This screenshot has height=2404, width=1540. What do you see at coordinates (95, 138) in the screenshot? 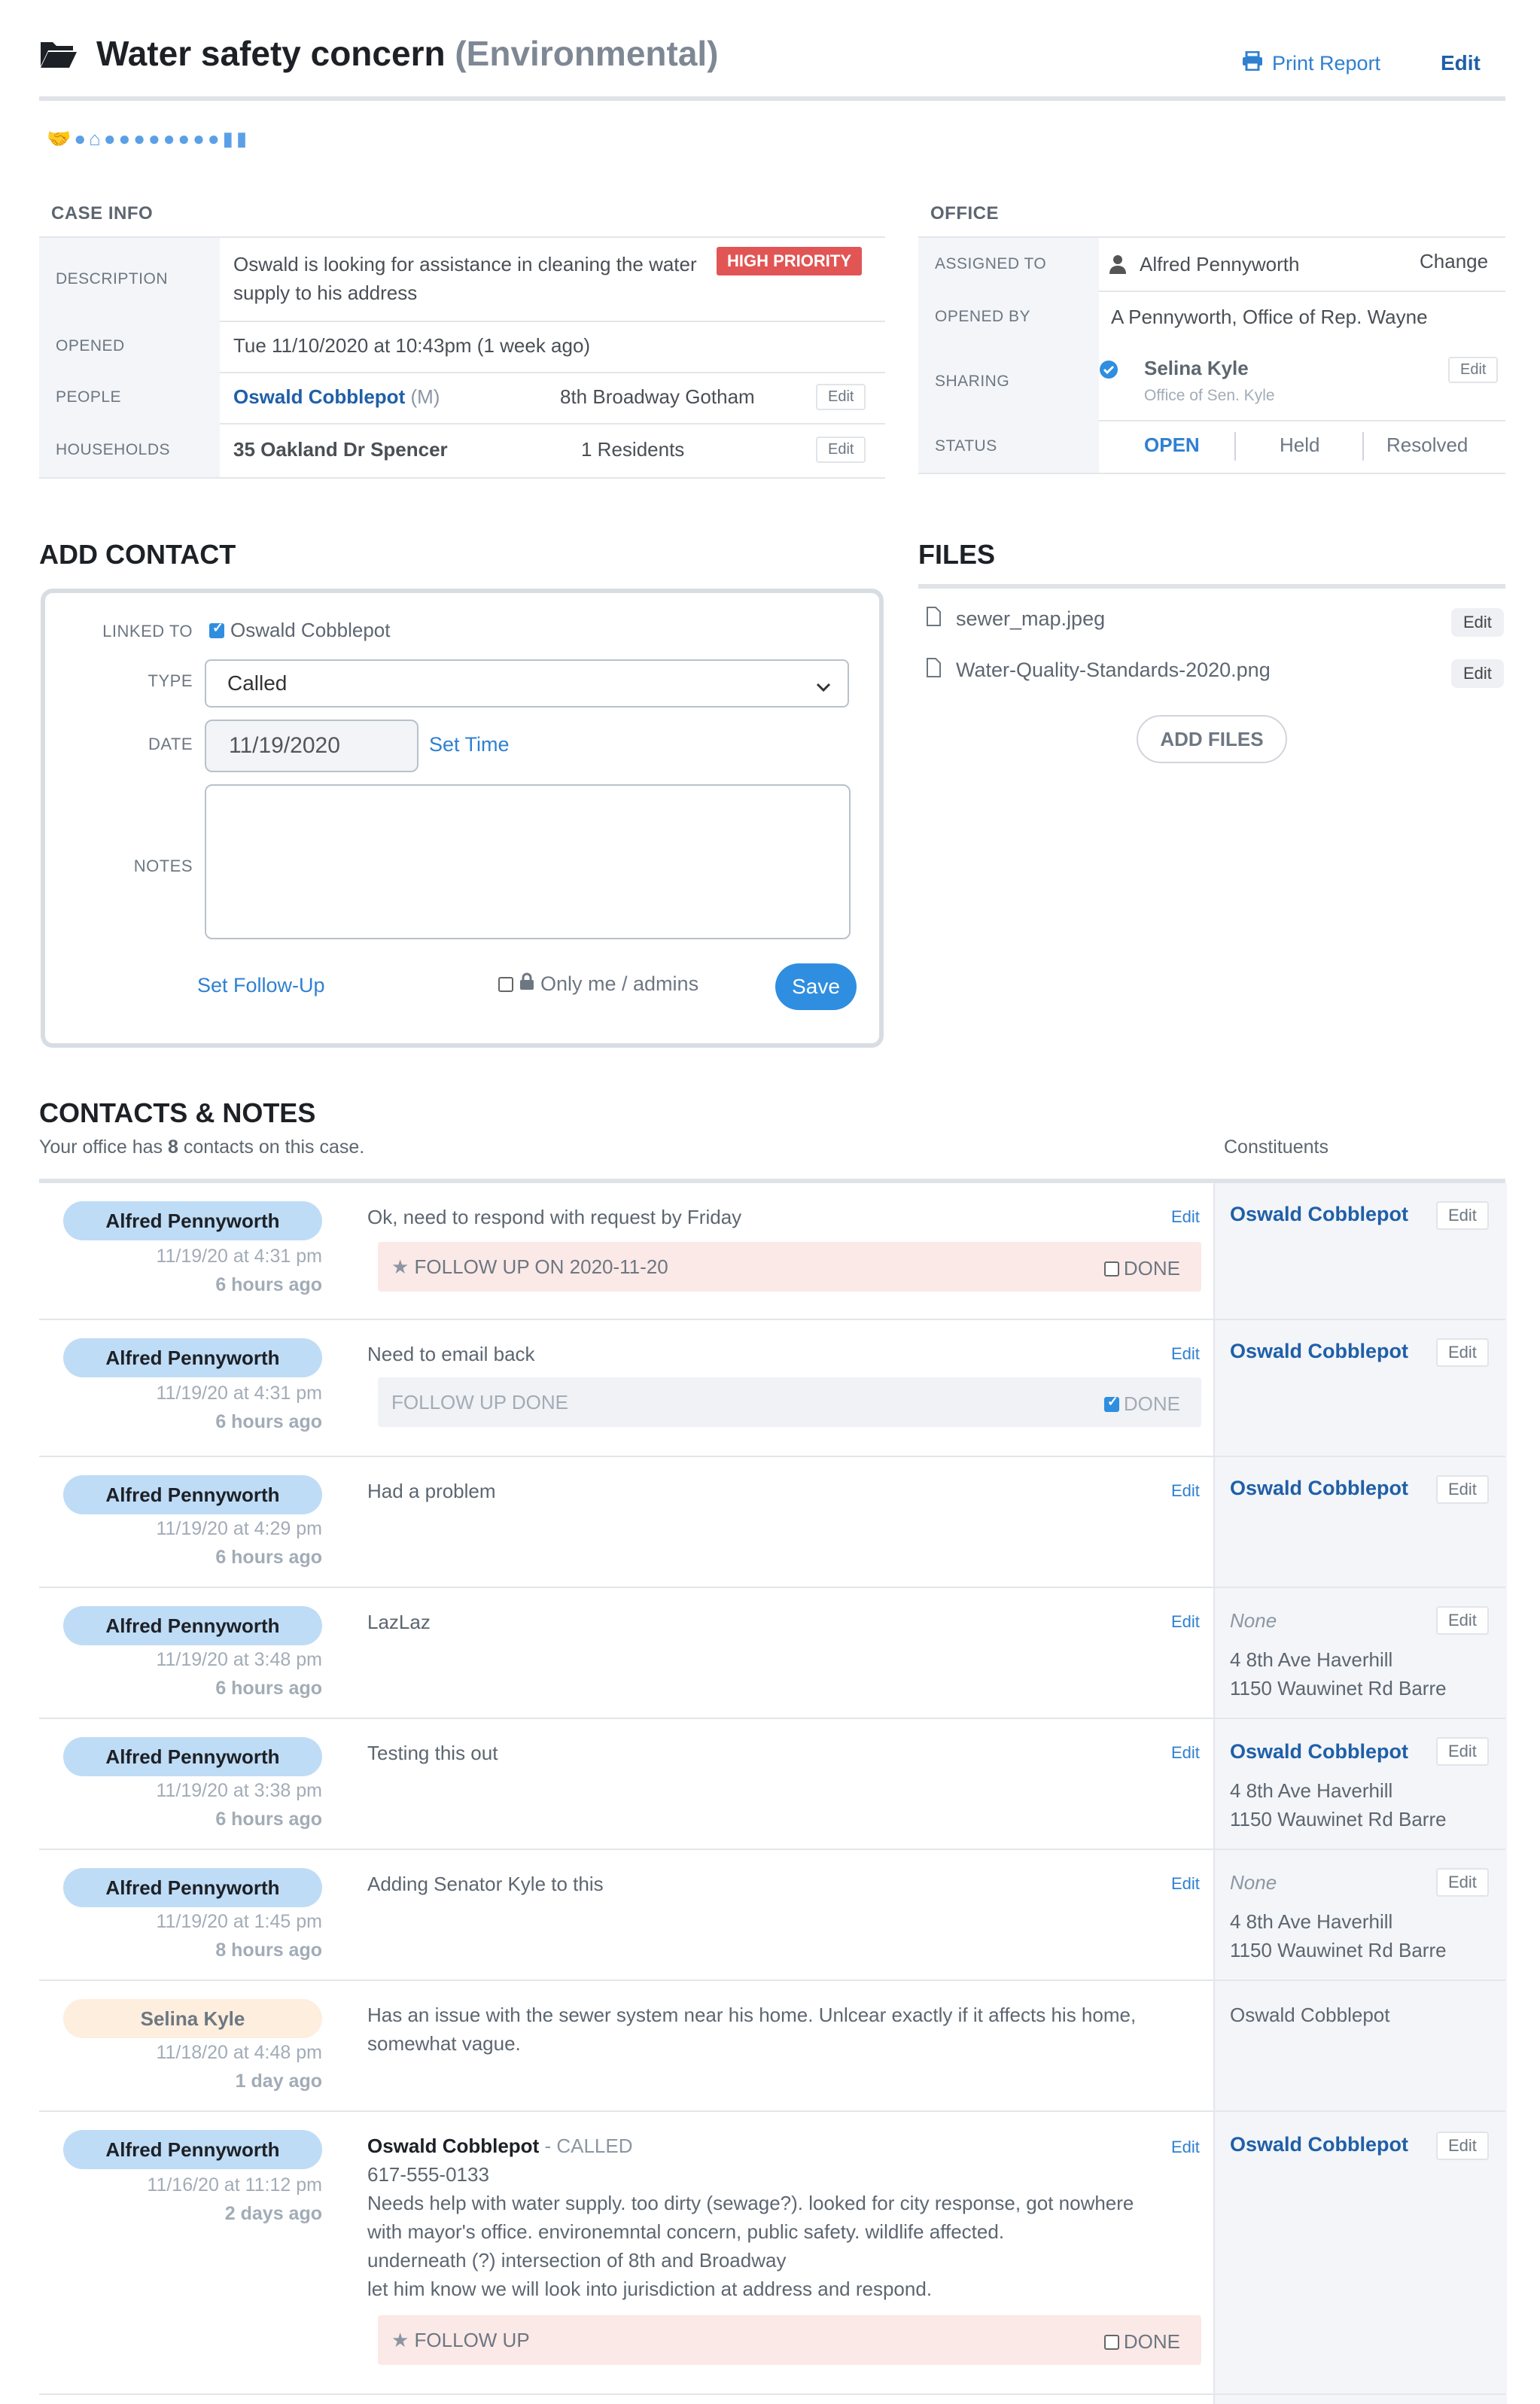
I see `house-icon: ⌂` at bounding box center [95, 138].